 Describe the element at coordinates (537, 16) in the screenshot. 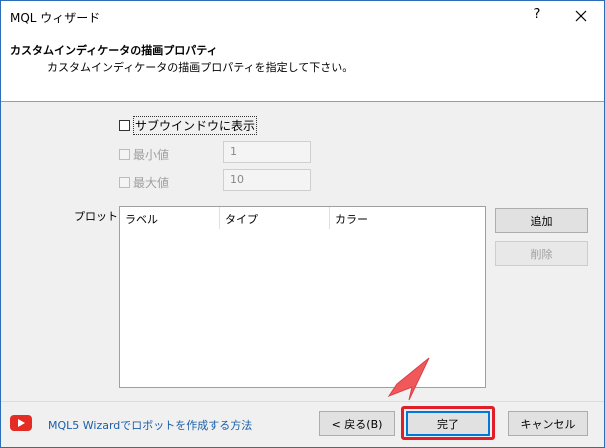

I see `help-button: ?` at that location.